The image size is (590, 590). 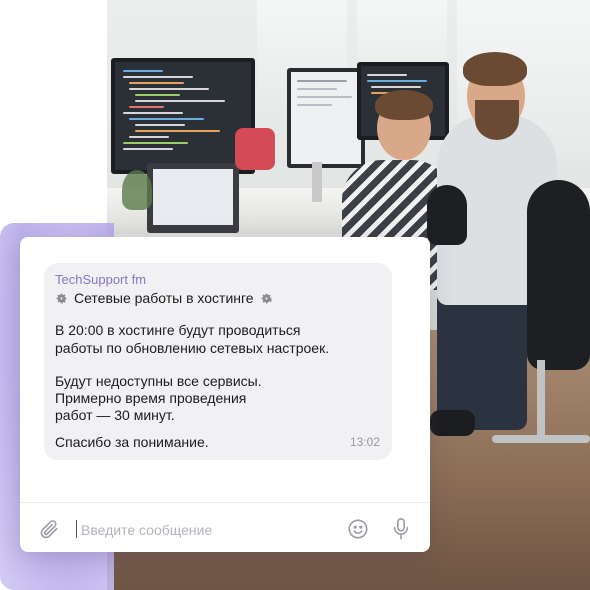 I want to click on message-composer, so click(x=225, y=529).